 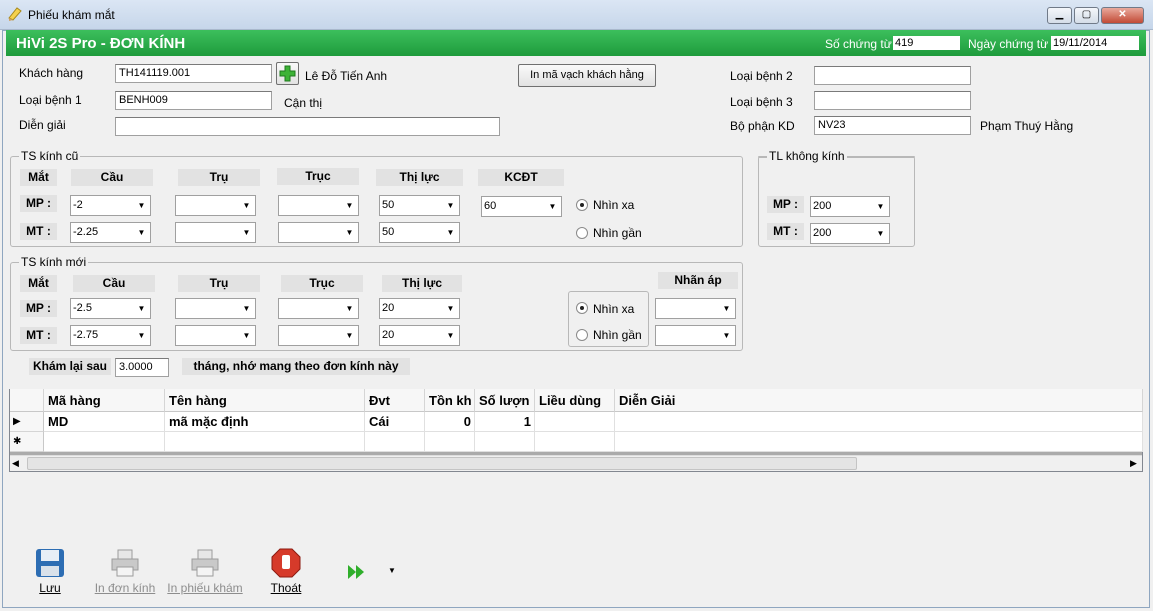 What do you see at coordinates (695, 308) in the screenshot?
I see `new-mp-nhanap-select: ▼` at bounding box center [695, 308].